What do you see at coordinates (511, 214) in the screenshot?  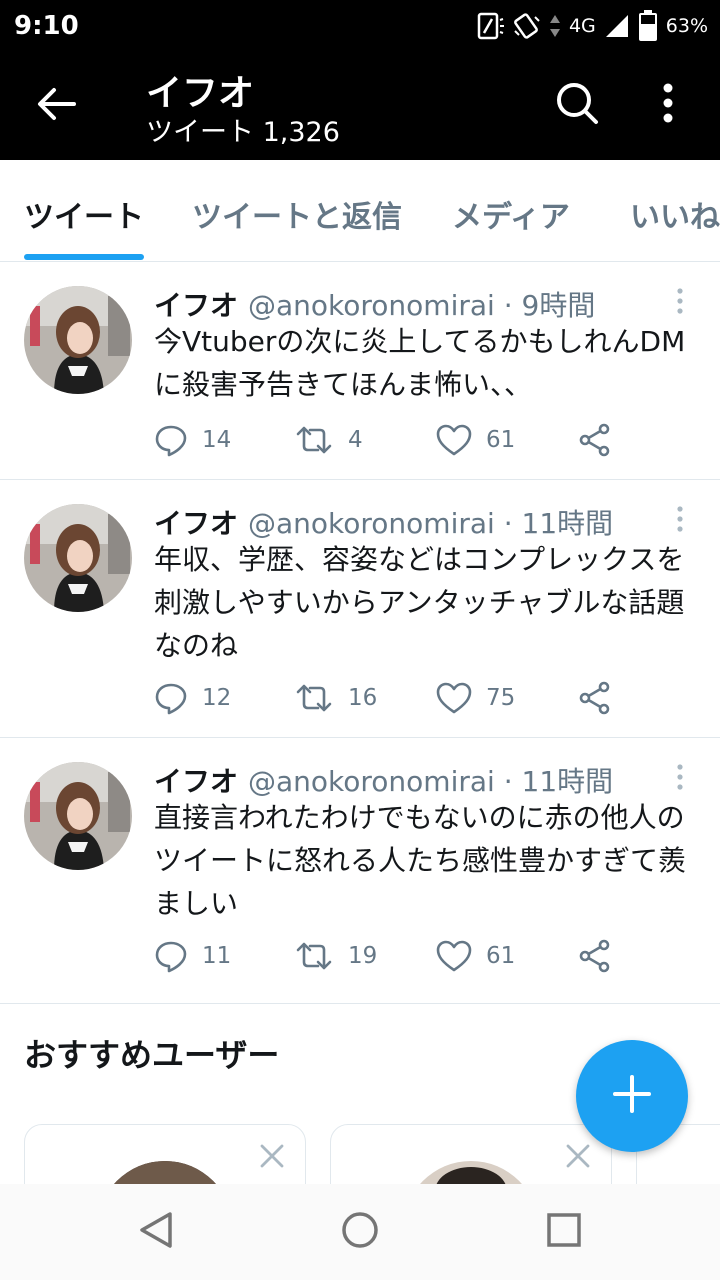 I see `tab-media: メディア` at bounding box center [511, 214].